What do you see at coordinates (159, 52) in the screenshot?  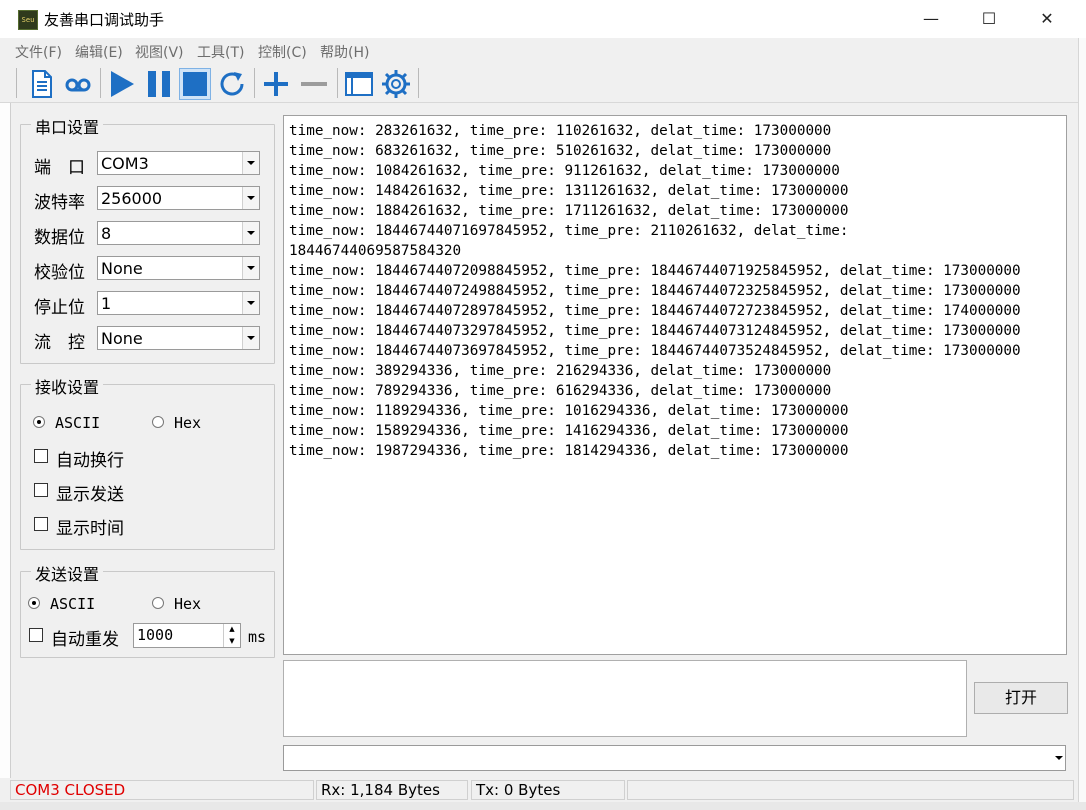 I see `menu-view: 视图(V)` at bounding box center [159, 52].